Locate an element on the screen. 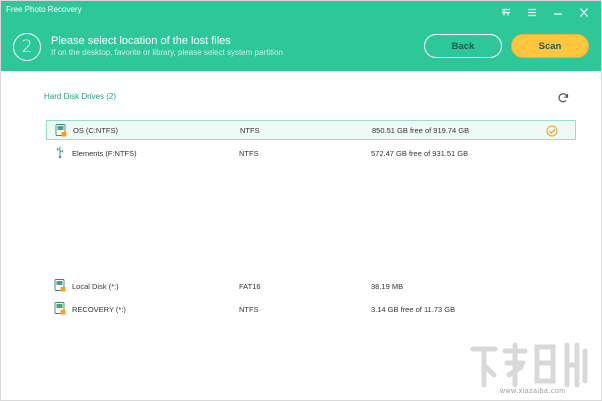  drive-name: Elements (F:NTFS) is located at coordinates (104, 153).